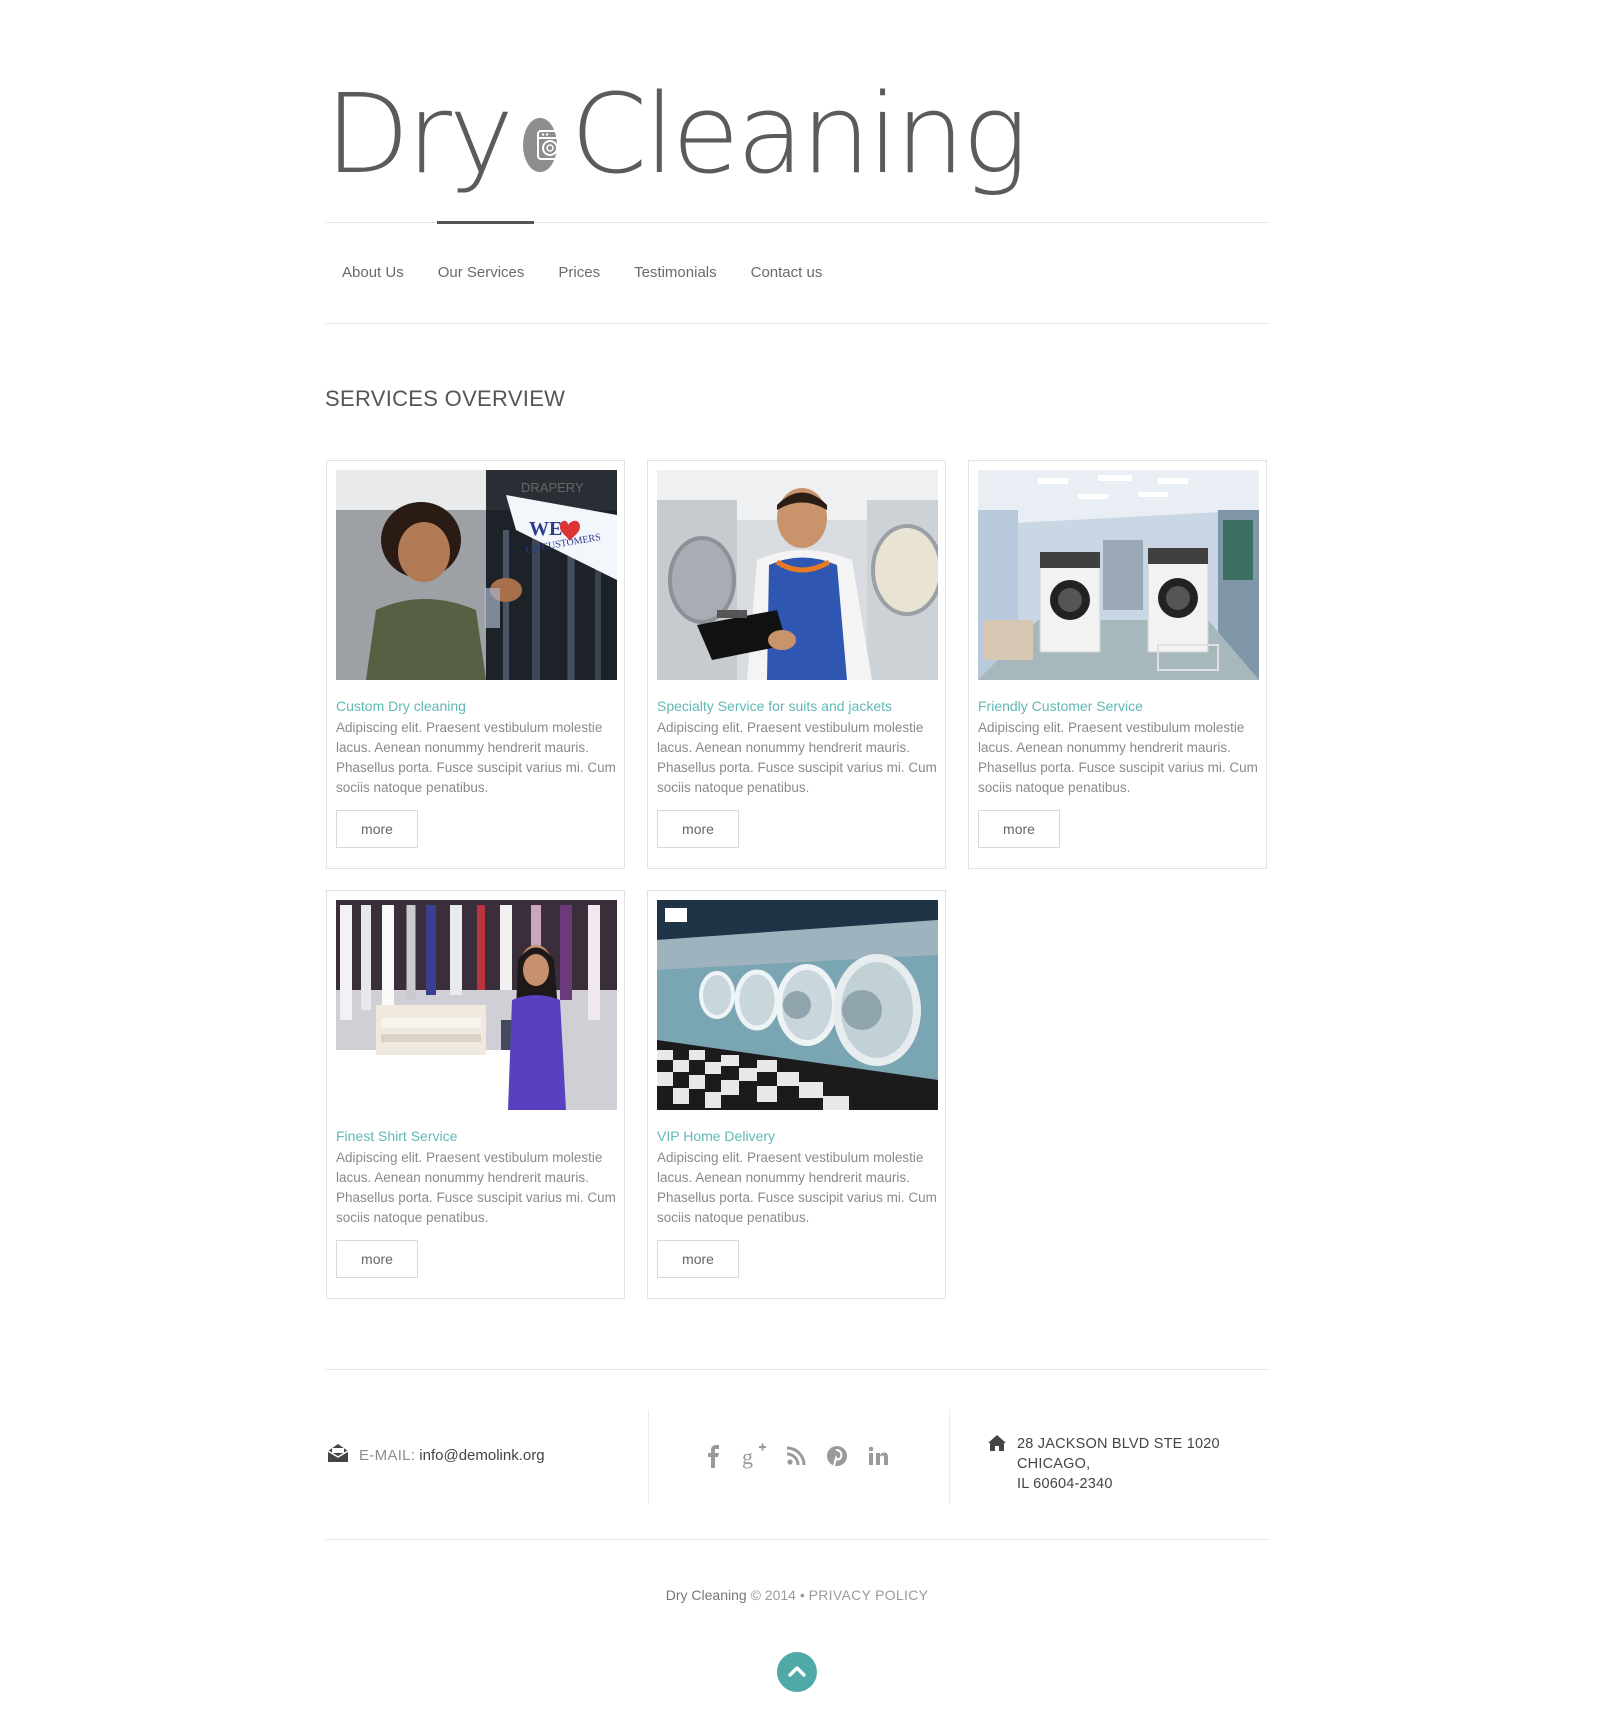 Image resolution: width=1600 pixels, height=1711 pixels. Describe the element at coordinates (797, 1369) in the screenshot. I see `footer-divider-top` at that location.